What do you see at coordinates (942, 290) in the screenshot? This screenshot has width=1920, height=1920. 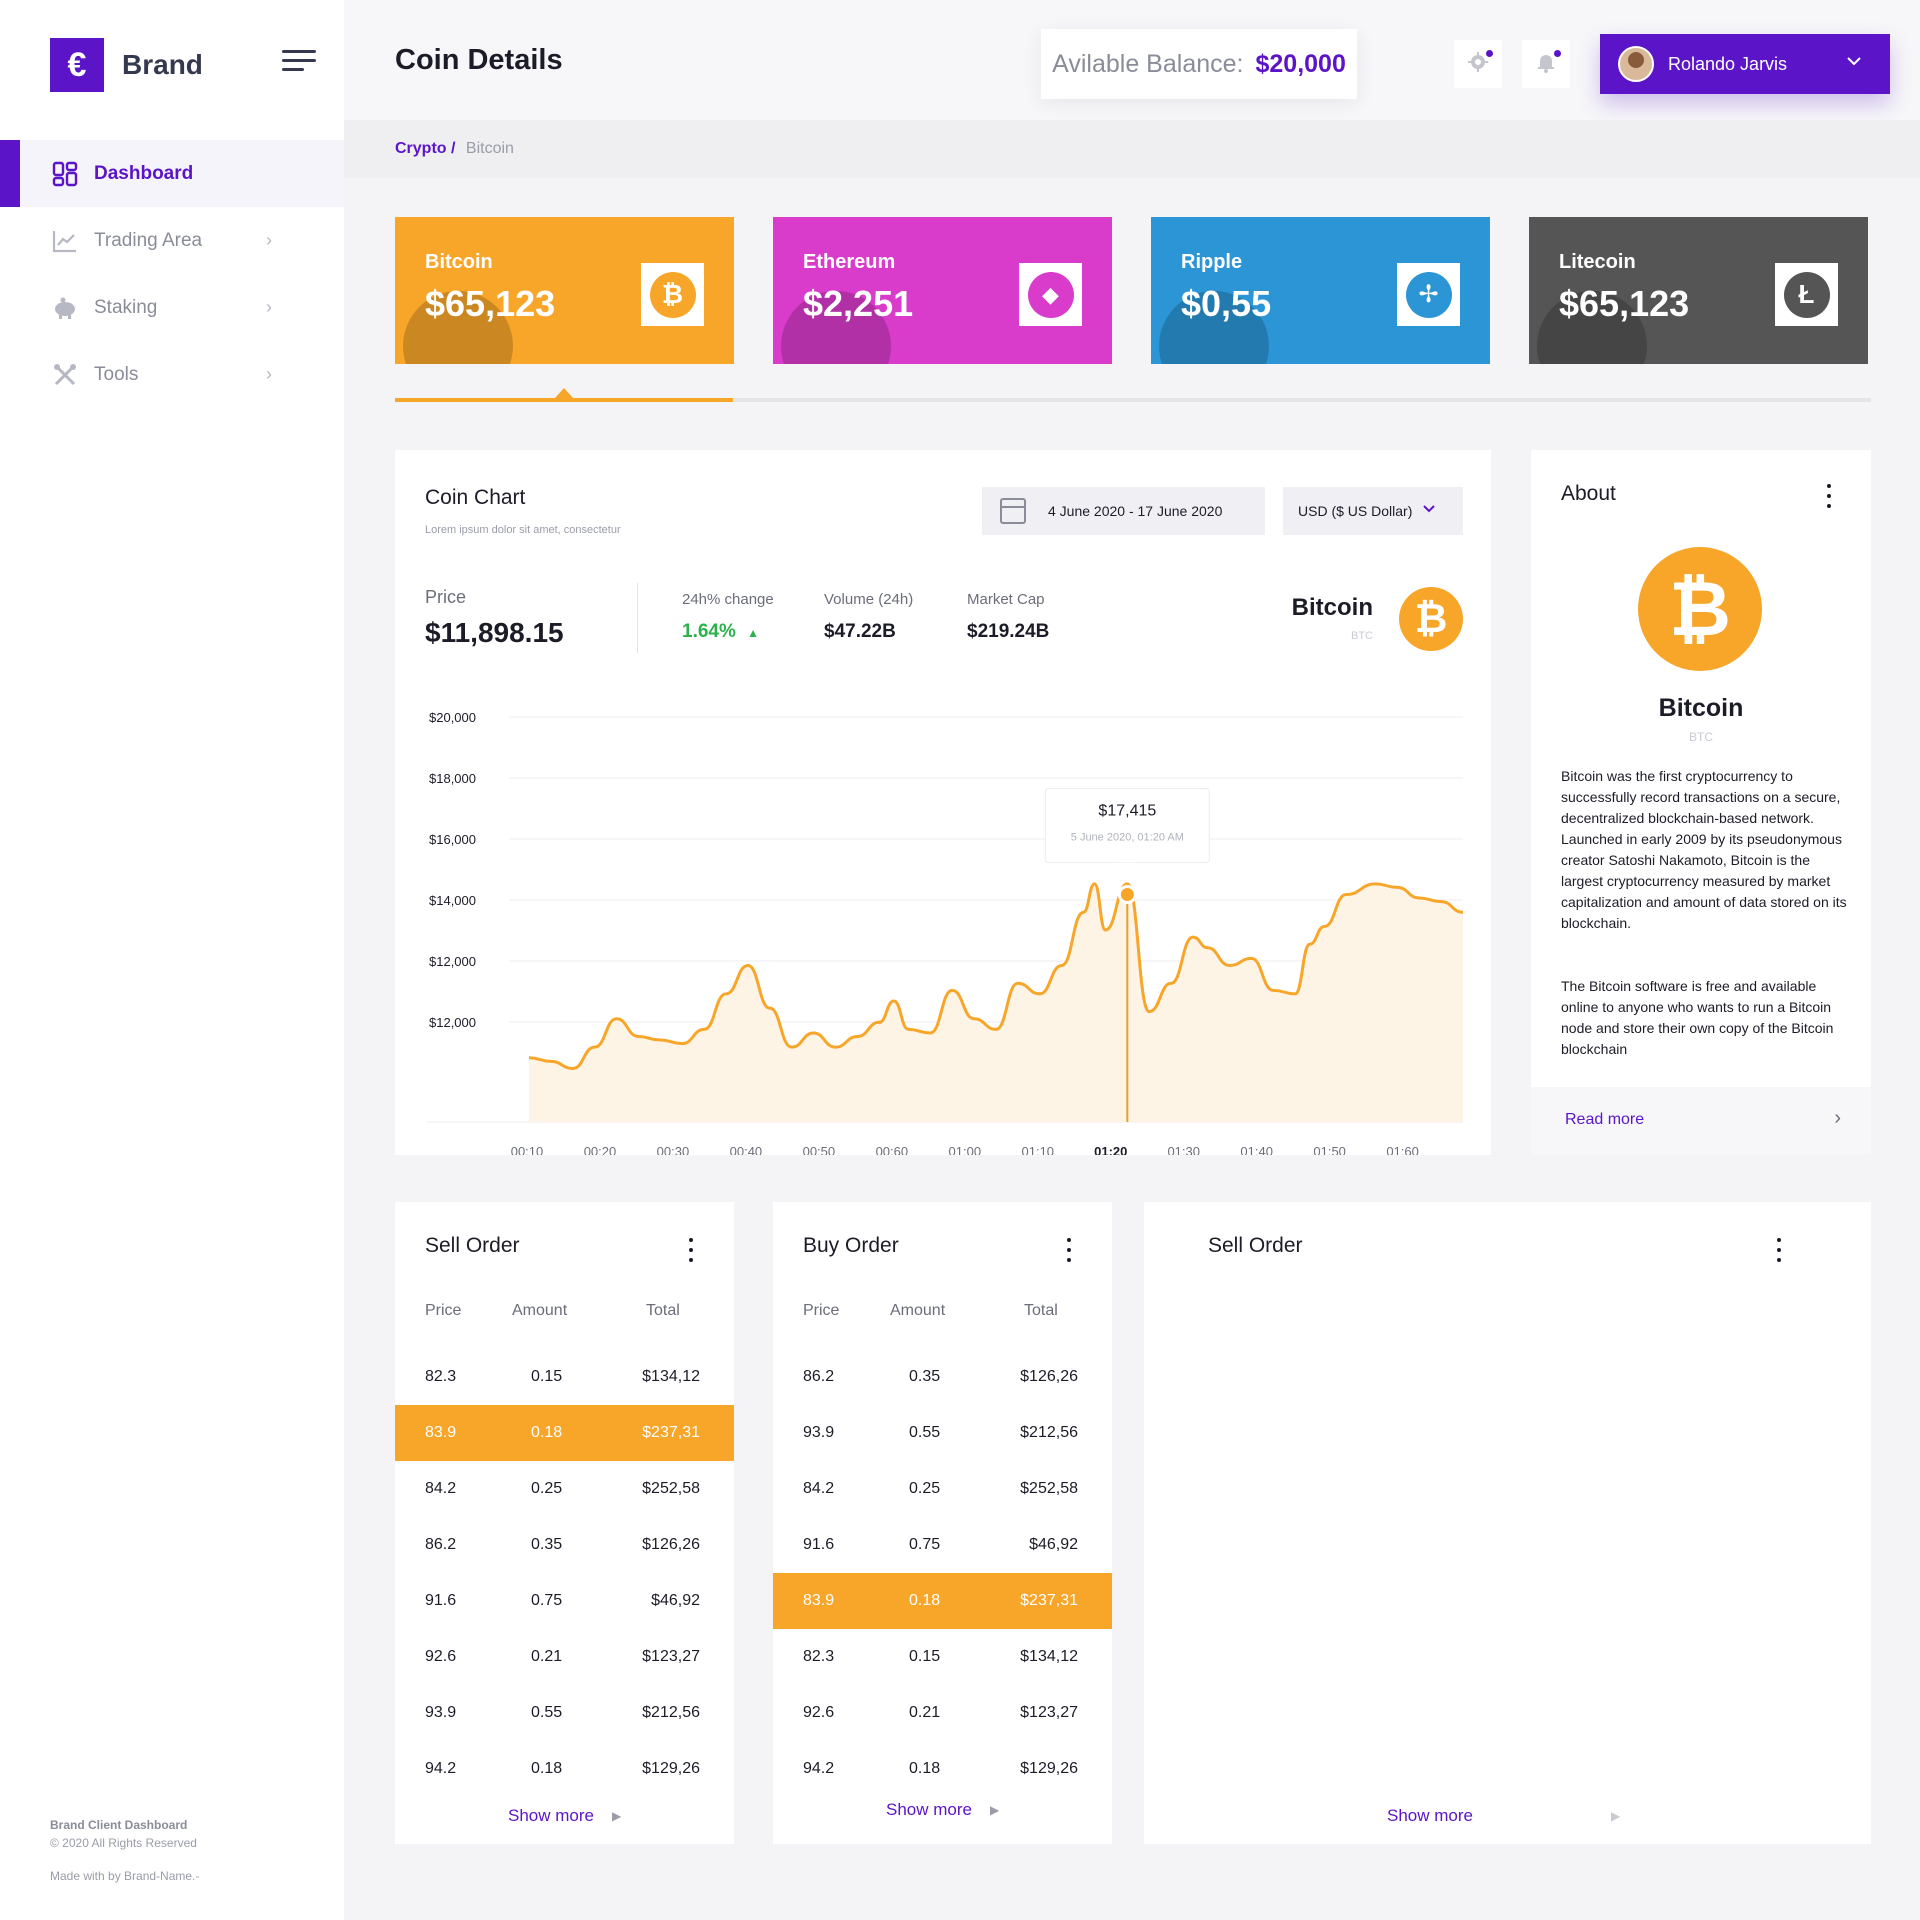 I see `coin-card-ethereum: Ethereum $2,251 ◆` at bounding box center [942, 290].